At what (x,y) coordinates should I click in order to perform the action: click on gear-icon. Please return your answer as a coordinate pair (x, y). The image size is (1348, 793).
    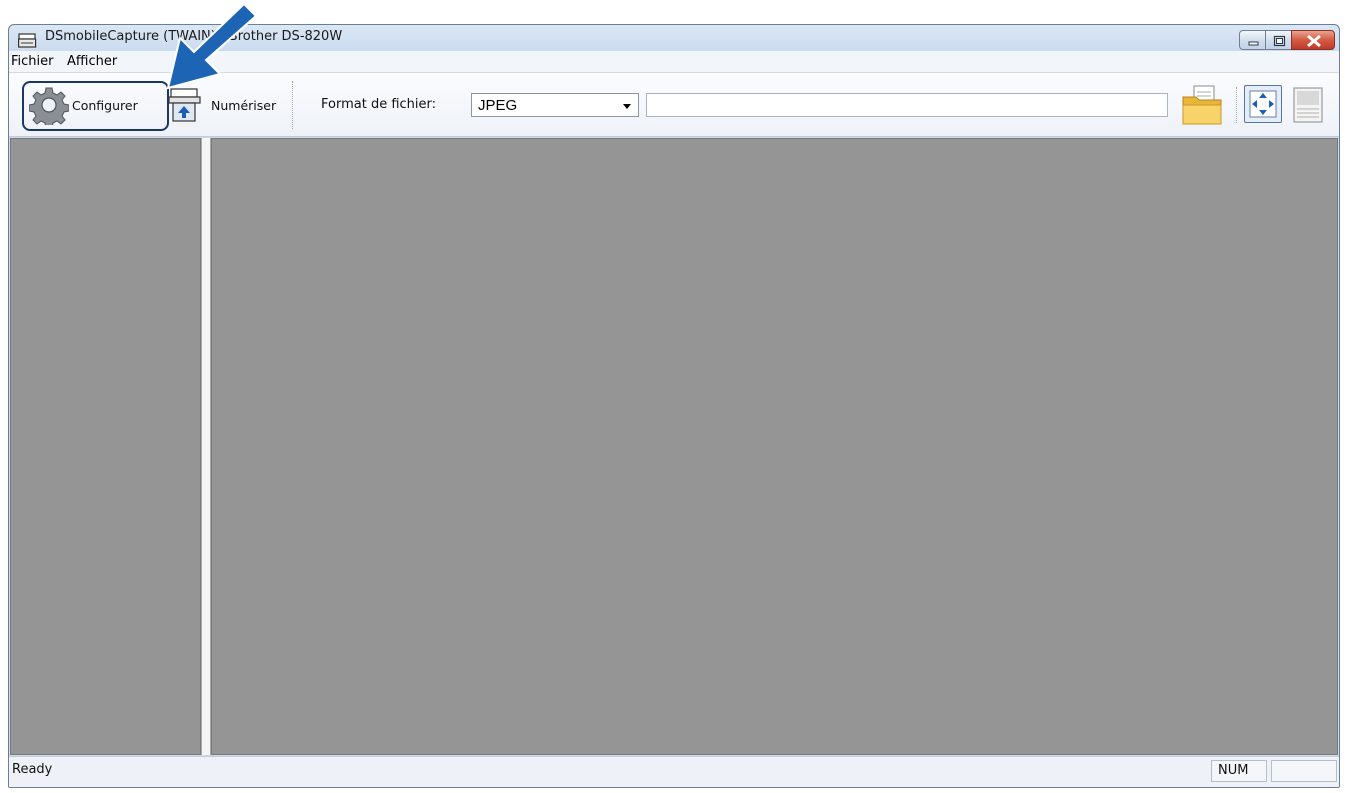
    Looking at the image, I should click on (49, 106).